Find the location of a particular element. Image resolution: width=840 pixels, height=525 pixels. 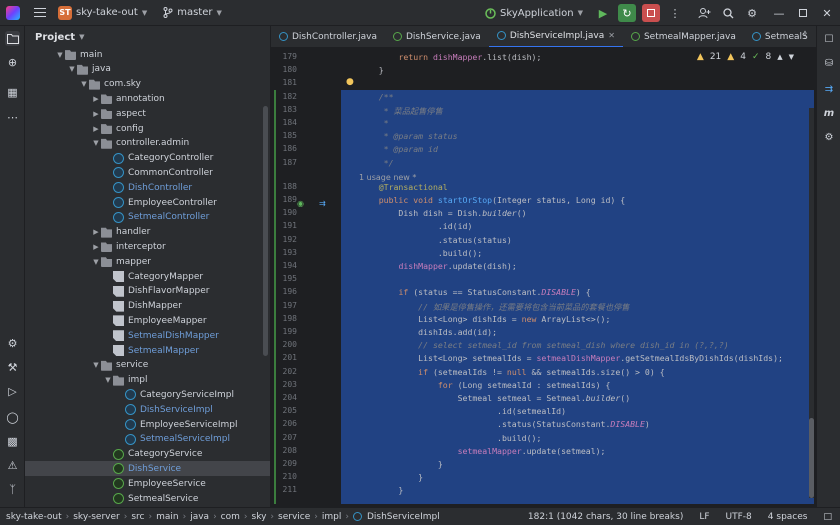

code-line: if (status == StatusConstant.DISABLE) { is located at coordinates (474, 292).